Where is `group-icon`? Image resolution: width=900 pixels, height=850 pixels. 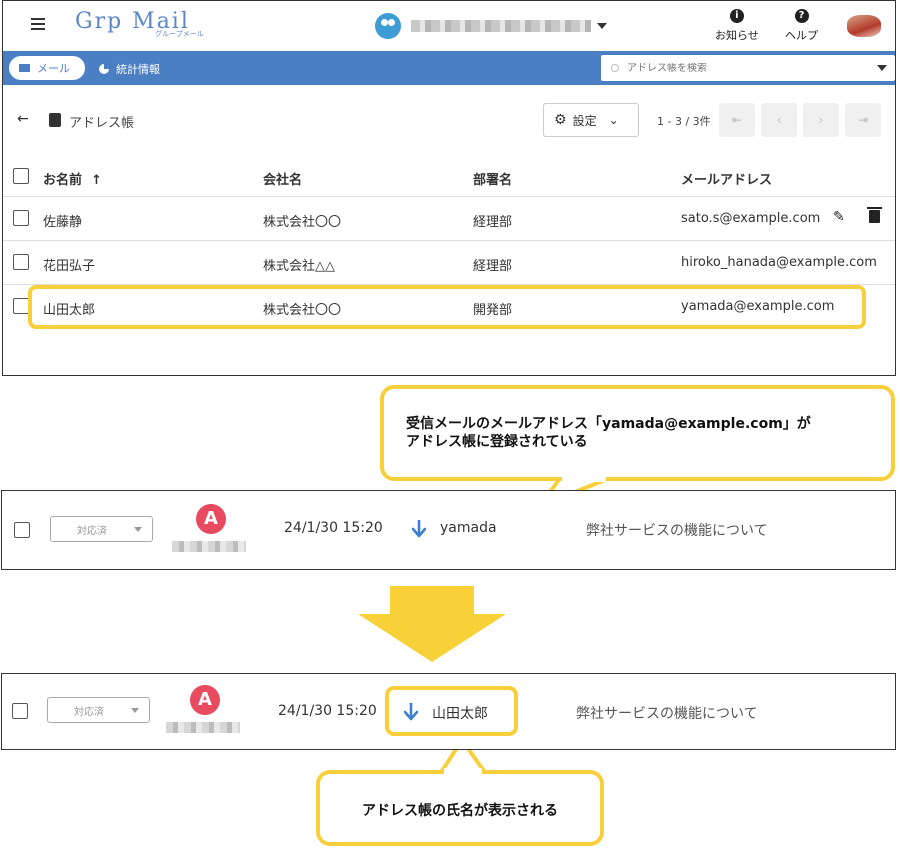
group-icon is located at coordinates (388, 26).